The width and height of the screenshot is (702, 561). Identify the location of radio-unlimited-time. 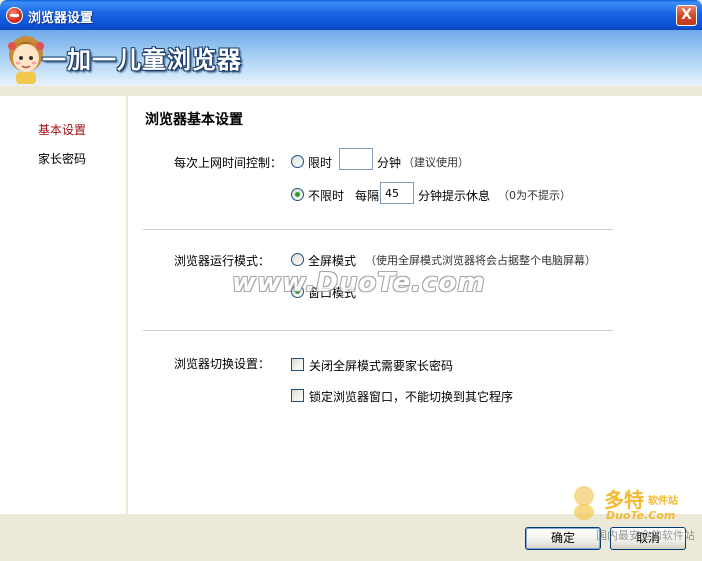
(297, 194).